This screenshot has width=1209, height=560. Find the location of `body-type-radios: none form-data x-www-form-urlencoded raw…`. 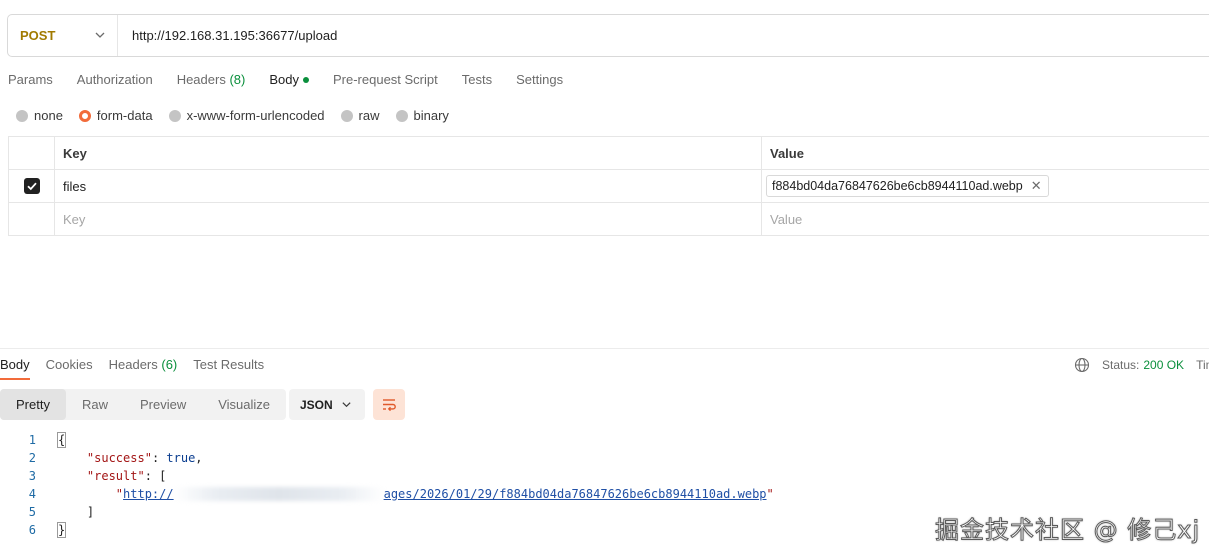

body-type-radios: none form-data x-www-form-urlencoded raw… is located at coordinates (240, 115).